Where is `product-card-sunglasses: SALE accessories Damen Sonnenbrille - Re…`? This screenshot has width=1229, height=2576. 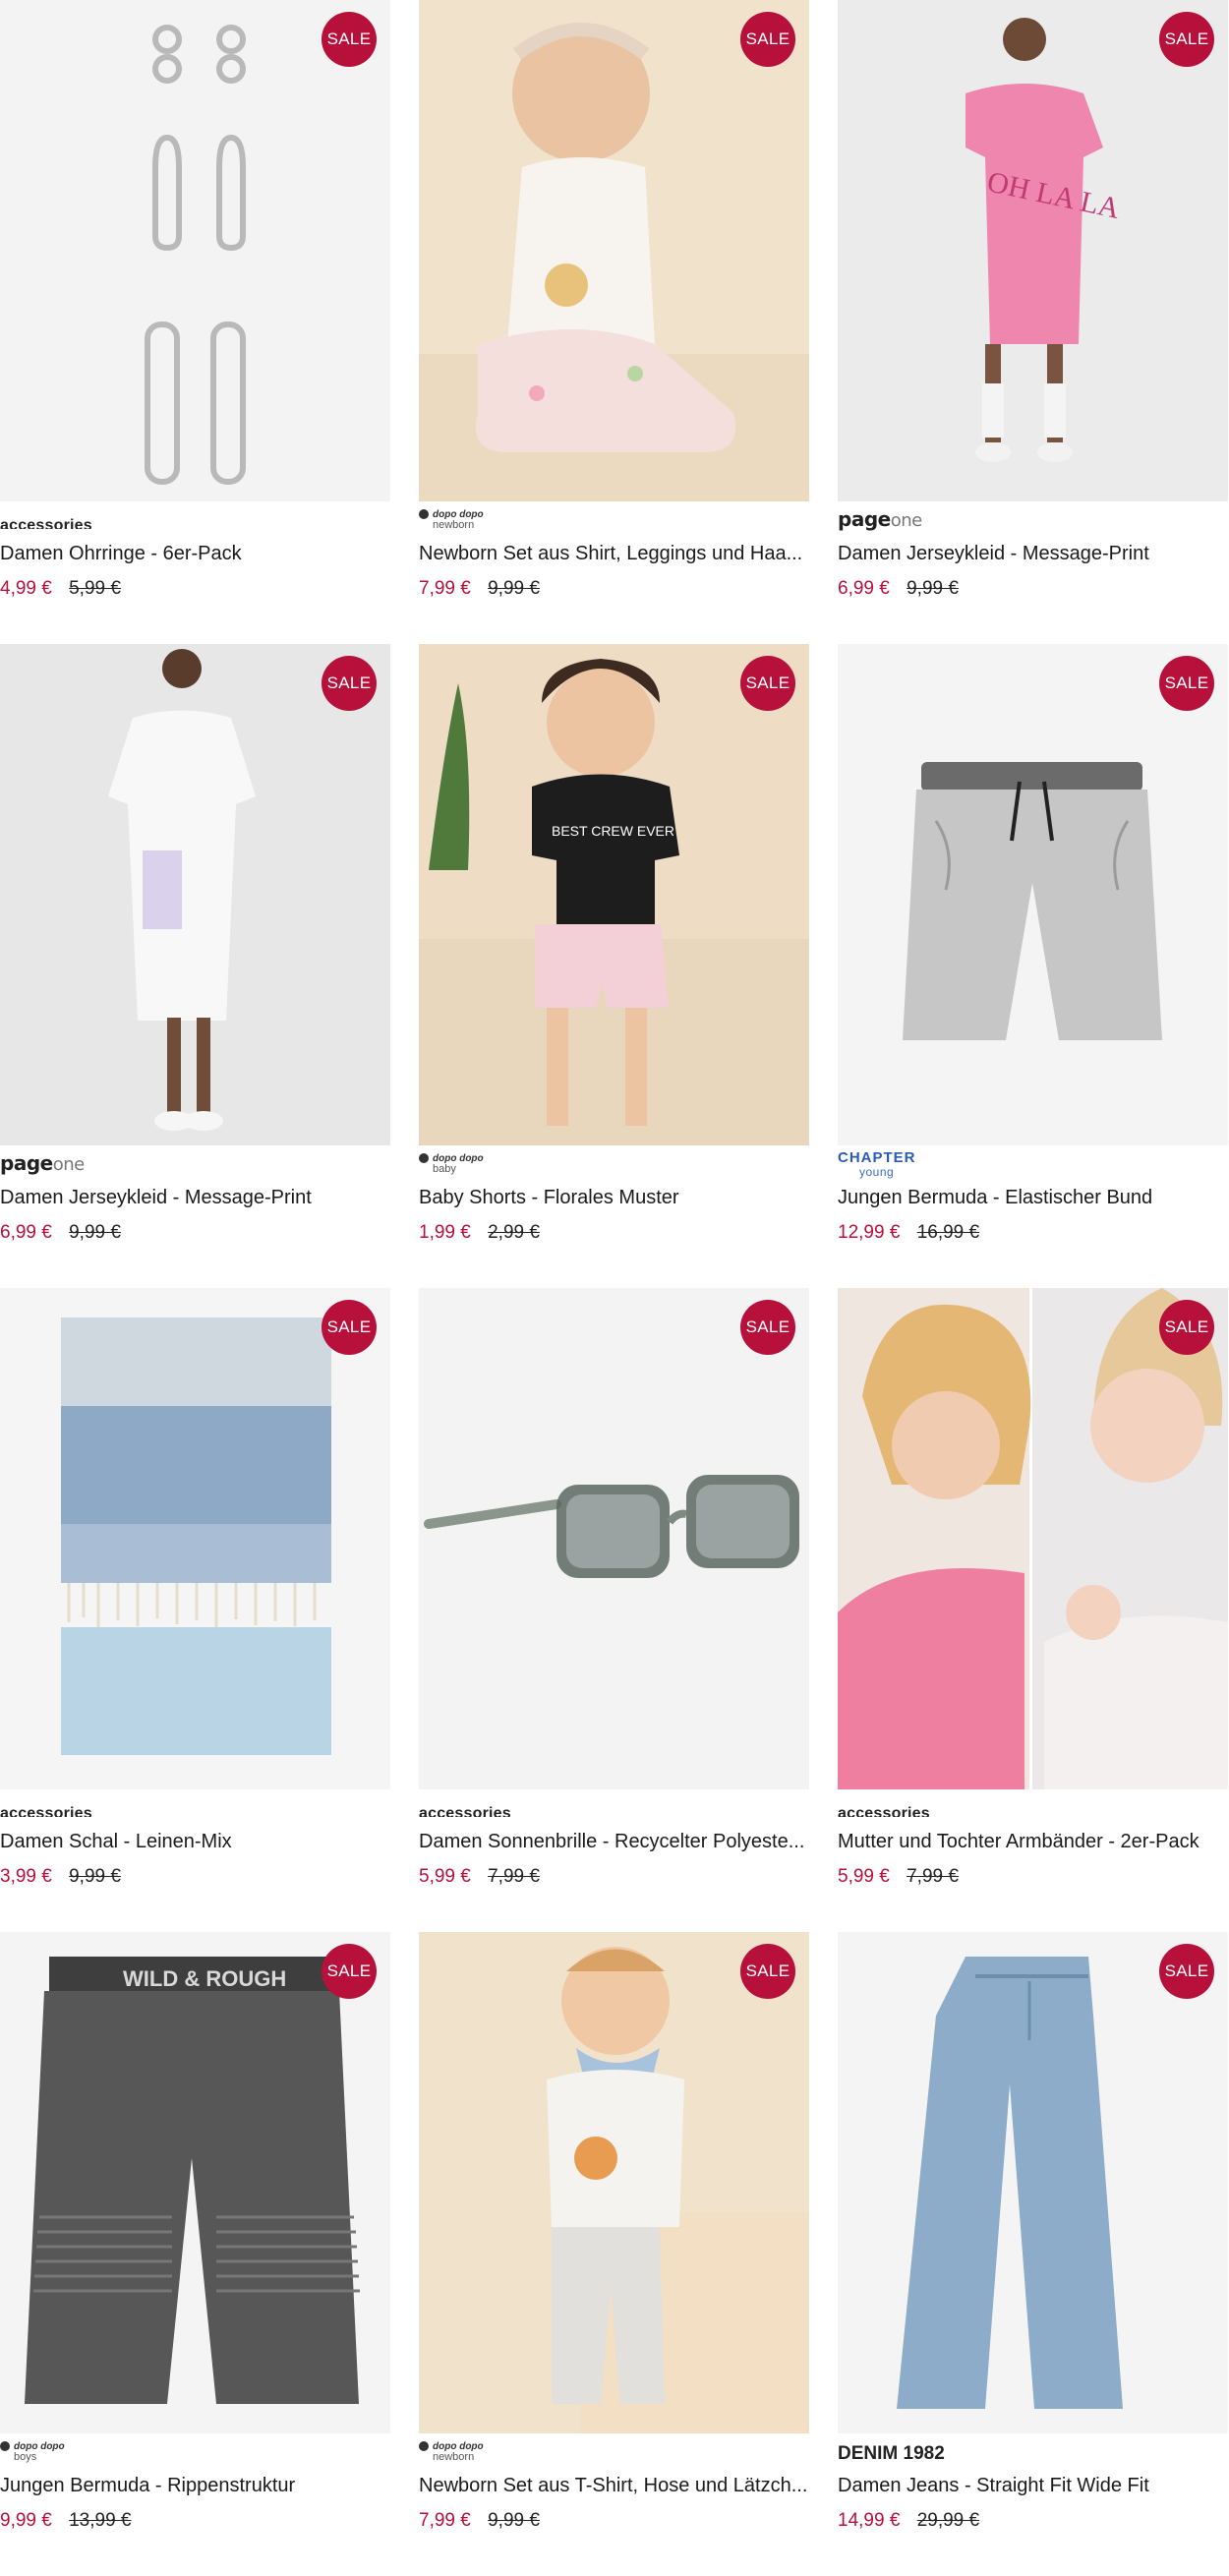
product-card-sunglasses: SALE accessories Damen Sonnenbrille - Re… is located at coordinates (614, 1610).